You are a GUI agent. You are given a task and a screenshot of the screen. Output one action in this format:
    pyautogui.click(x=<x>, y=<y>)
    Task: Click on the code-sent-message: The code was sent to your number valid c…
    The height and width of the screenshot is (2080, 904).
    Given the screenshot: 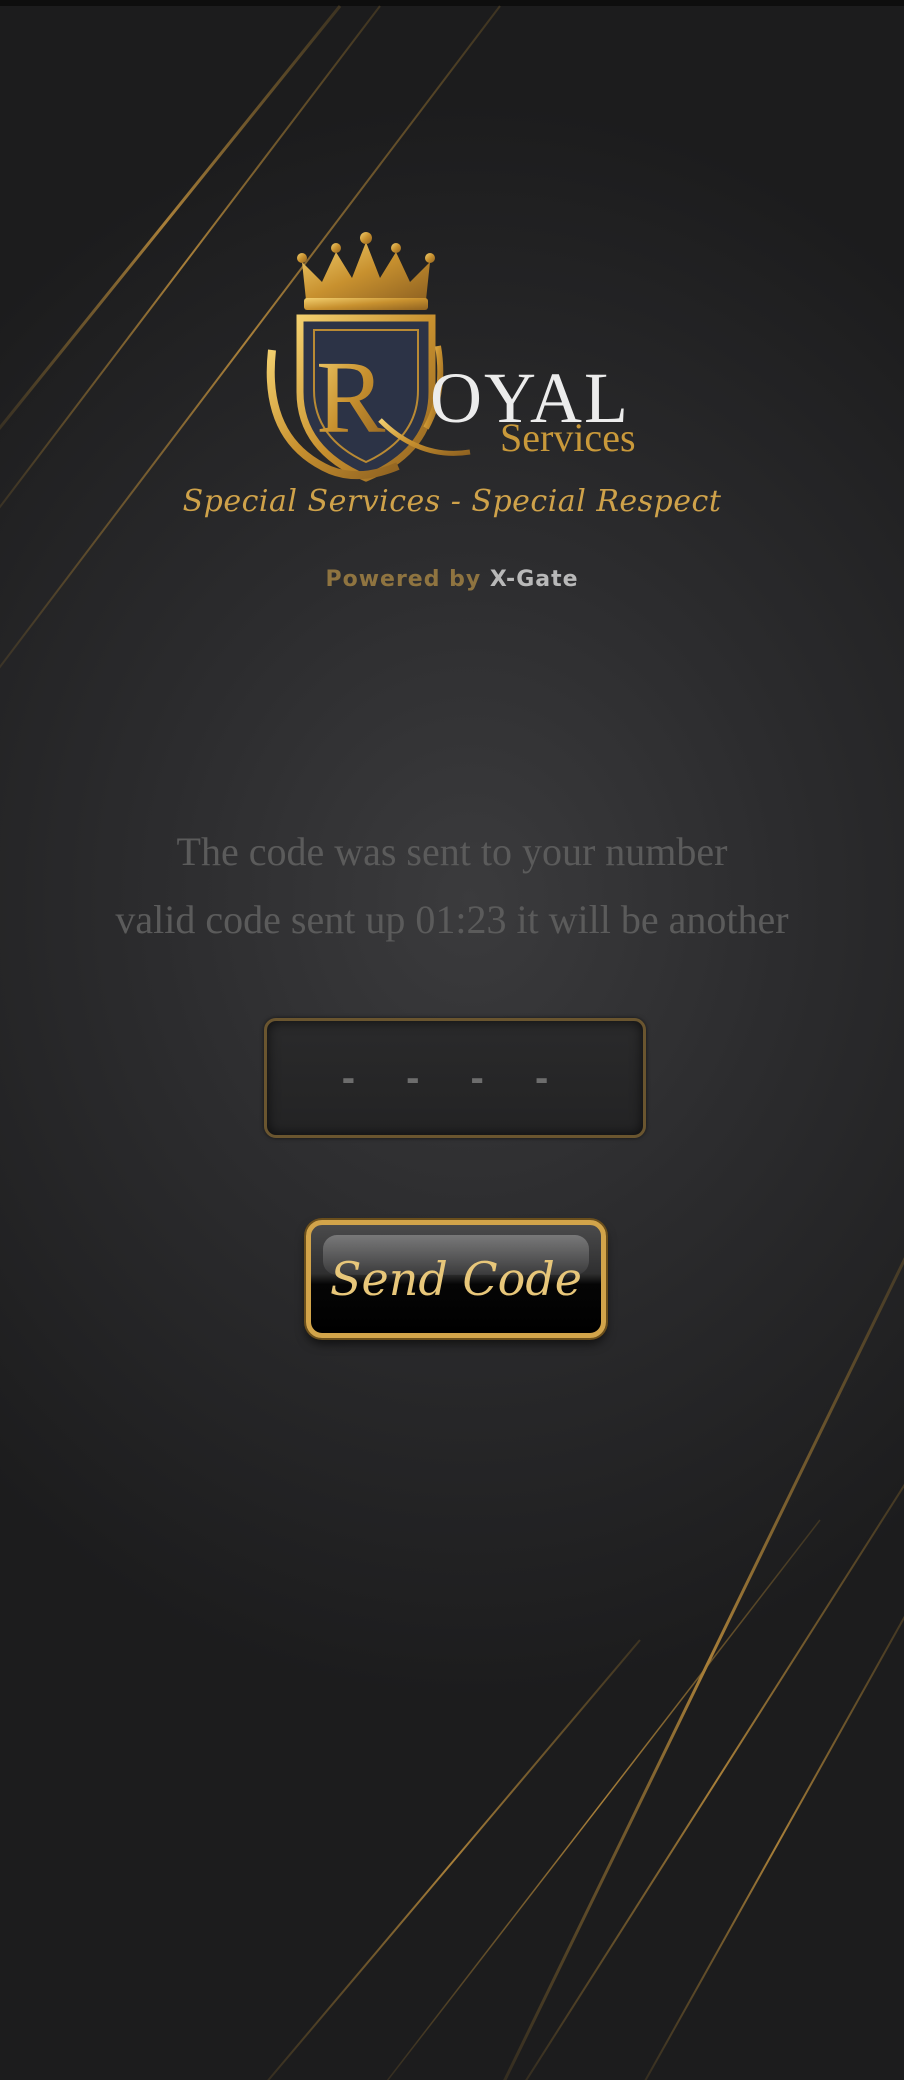 What is the action you would take?
    pyautogui.click(x=452, y=886)
    